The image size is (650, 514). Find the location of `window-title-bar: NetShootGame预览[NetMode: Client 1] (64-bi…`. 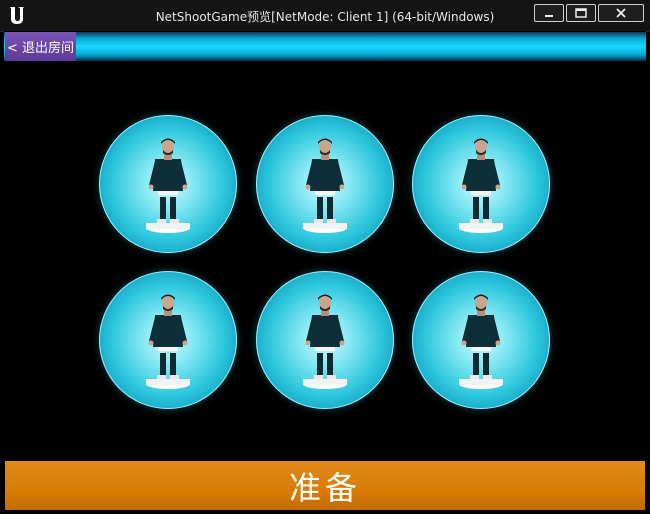

window-title-bar: NetShootGame预览[NetMode: Client 1] (64-bi… is located at coordinates (325, 16).